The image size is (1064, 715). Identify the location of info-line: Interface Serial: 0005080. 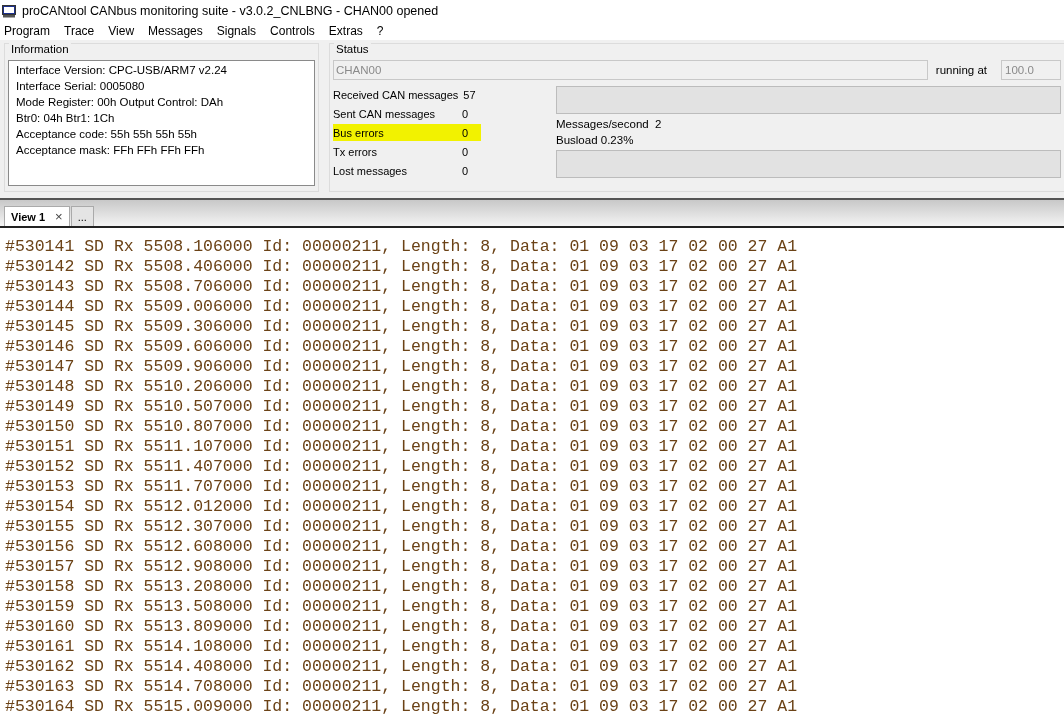
(81, 86).